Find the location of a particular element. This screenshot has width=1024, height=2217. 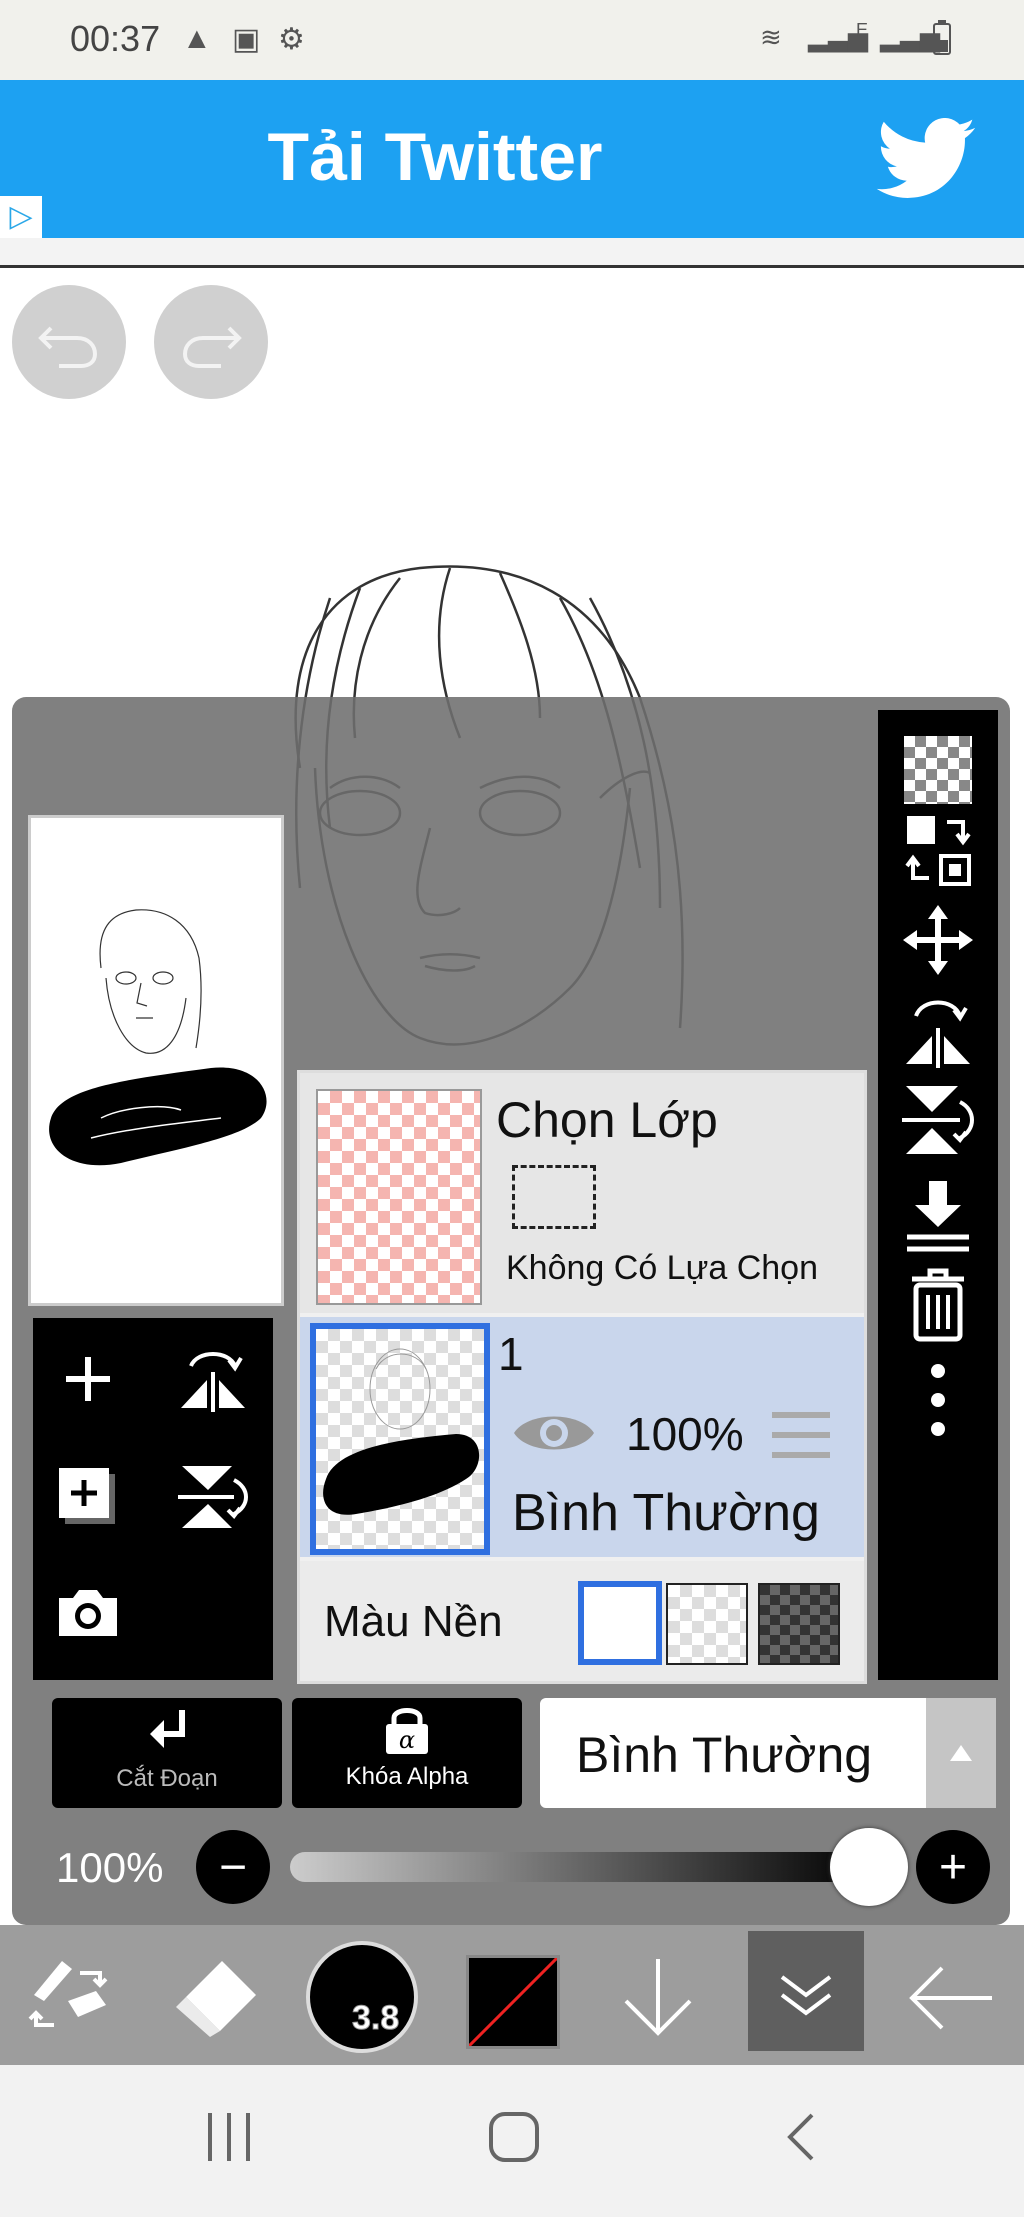

status-time: 00:37 is located at coordinates (115, 38).